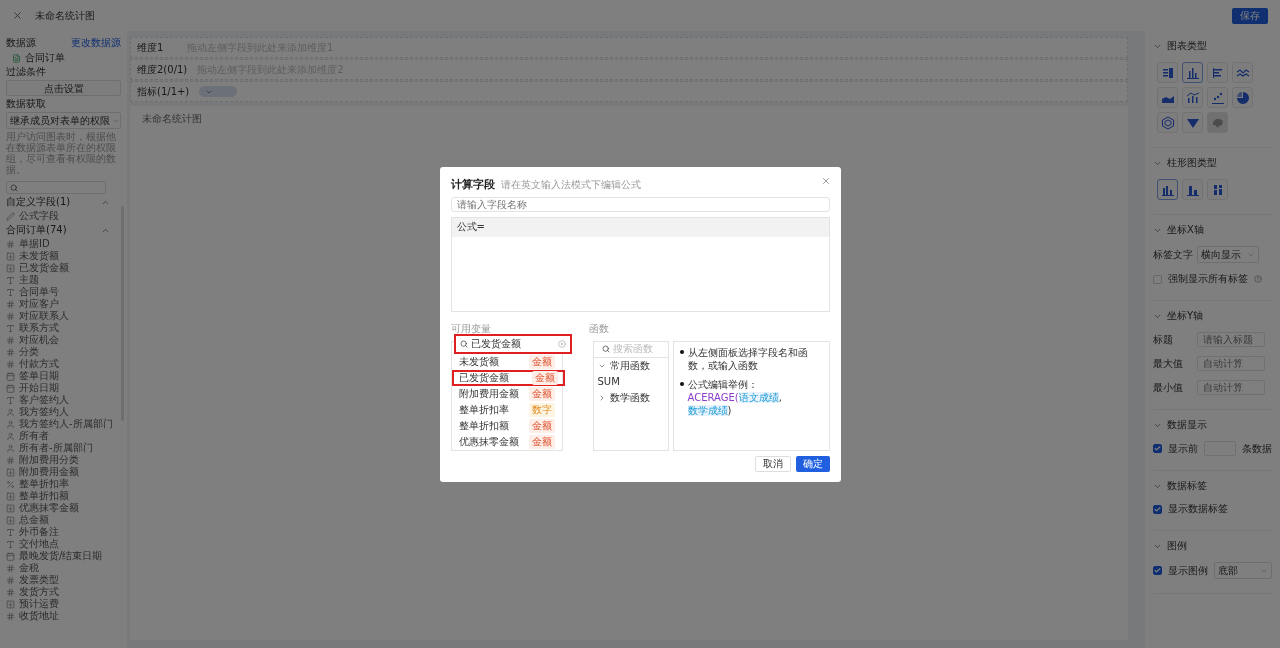 This screenshot has height=648, width=1280. I want to click on field-label: 最小值, so click(1168, 387).